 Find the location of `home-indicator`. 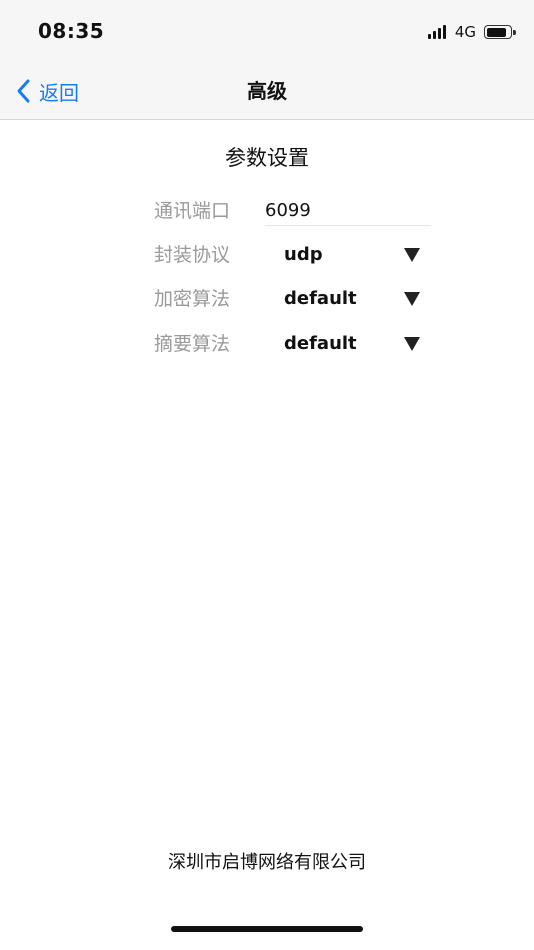

home-indicator is located at coordinates (267, 929).